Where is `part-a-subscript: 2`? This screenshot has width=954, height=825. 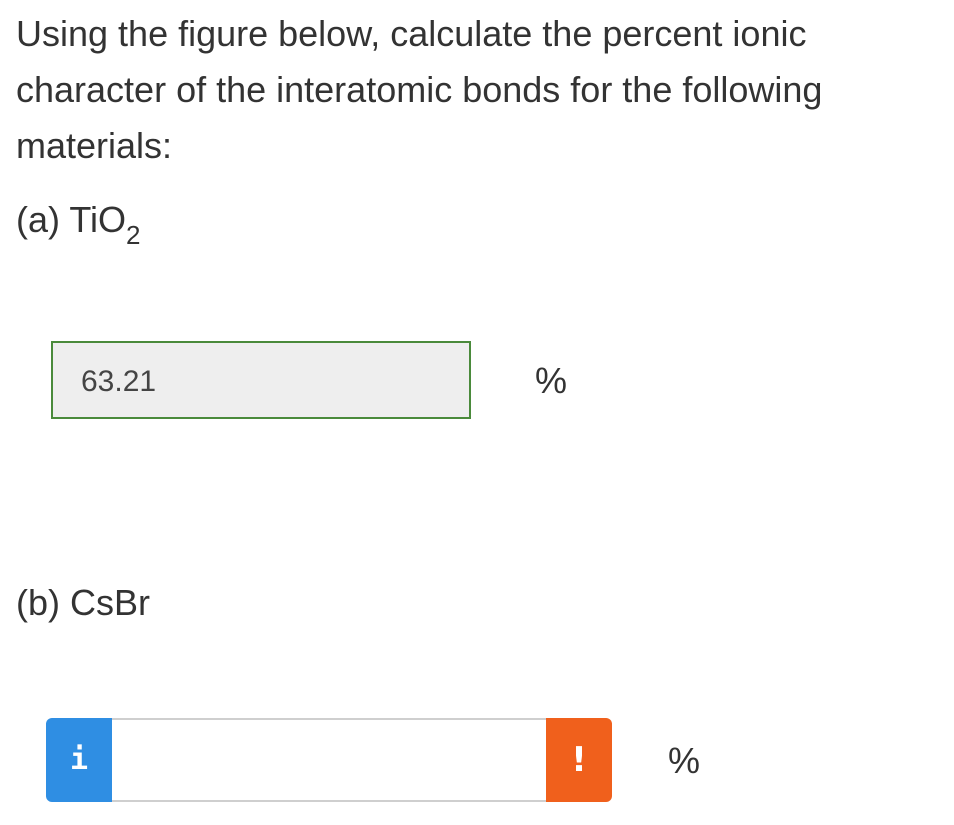
part-a-subscript: 2 is located at coordinates (133, 235).